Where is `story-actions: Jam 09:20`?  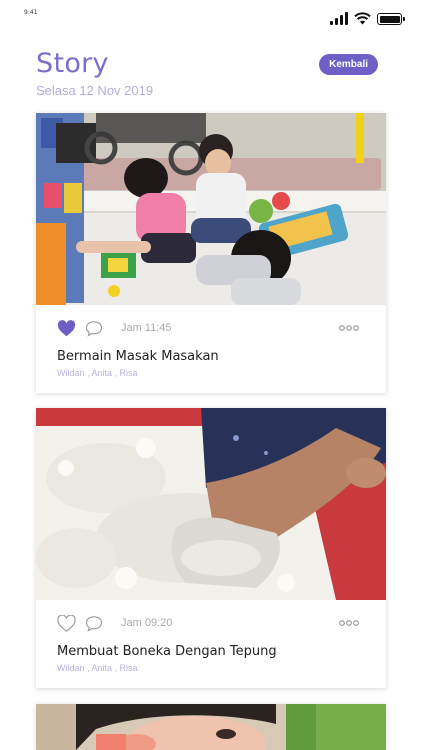 story-actions: Jam 09:20 is located at coordinates (208, 623).